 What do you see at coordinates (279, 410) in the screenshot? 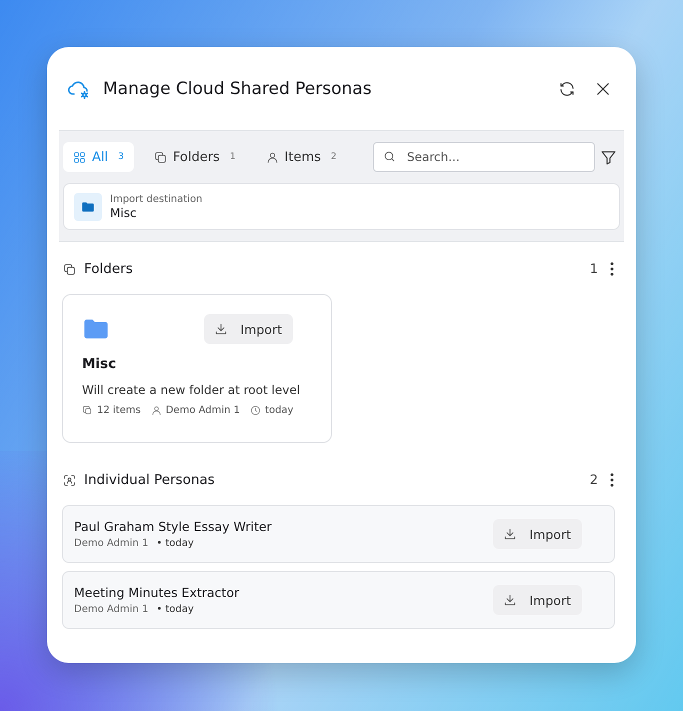
I see `timestamp: today` at bounding box center [279, 410].